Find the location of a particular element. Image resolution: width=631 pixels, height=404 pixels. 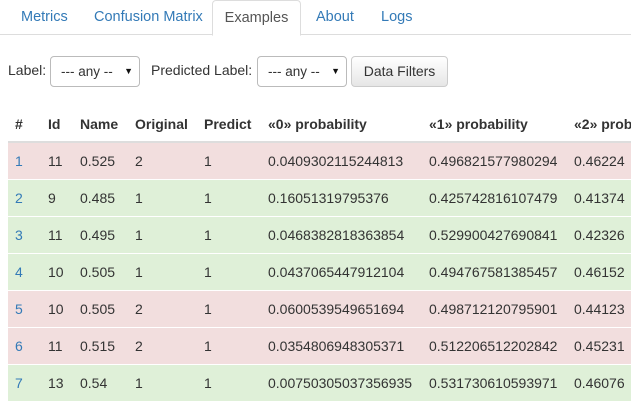

row-index-link: 4 is located at coordinates (19, 272).